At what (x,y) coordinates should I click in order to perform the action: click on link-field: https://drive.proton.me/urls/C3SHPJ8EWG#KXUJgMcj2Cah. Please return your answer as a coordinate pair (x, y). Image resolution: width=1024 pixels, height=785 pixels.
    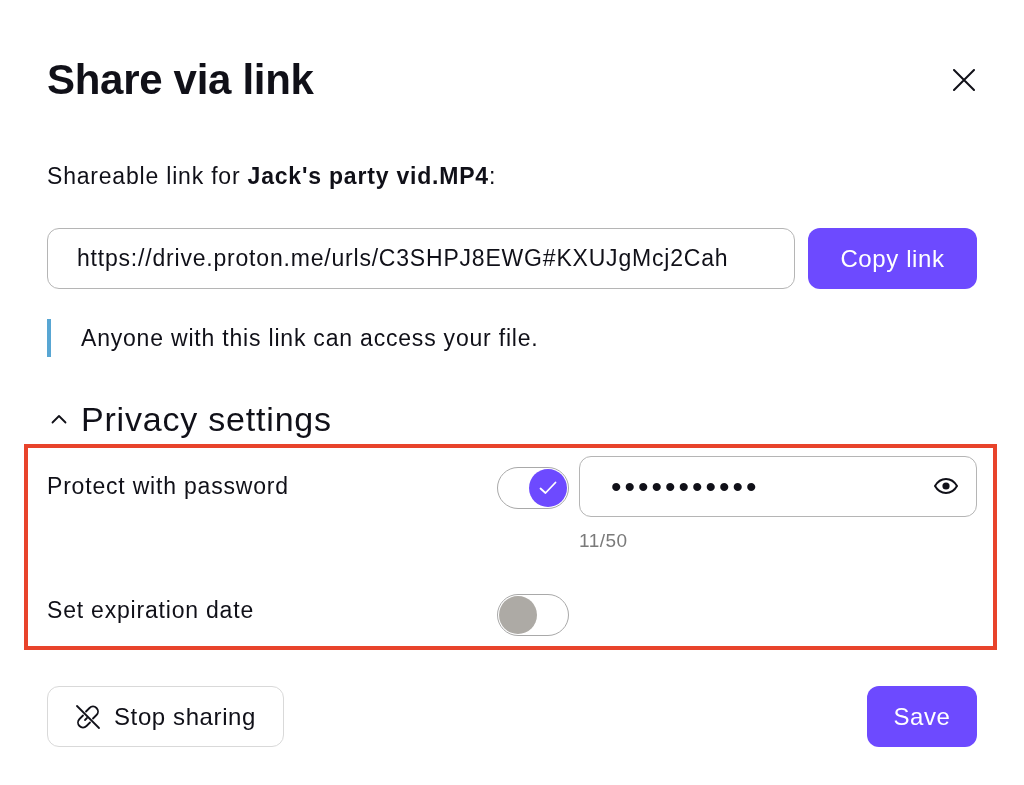
    Looking at the image, I should click on (421, 258).